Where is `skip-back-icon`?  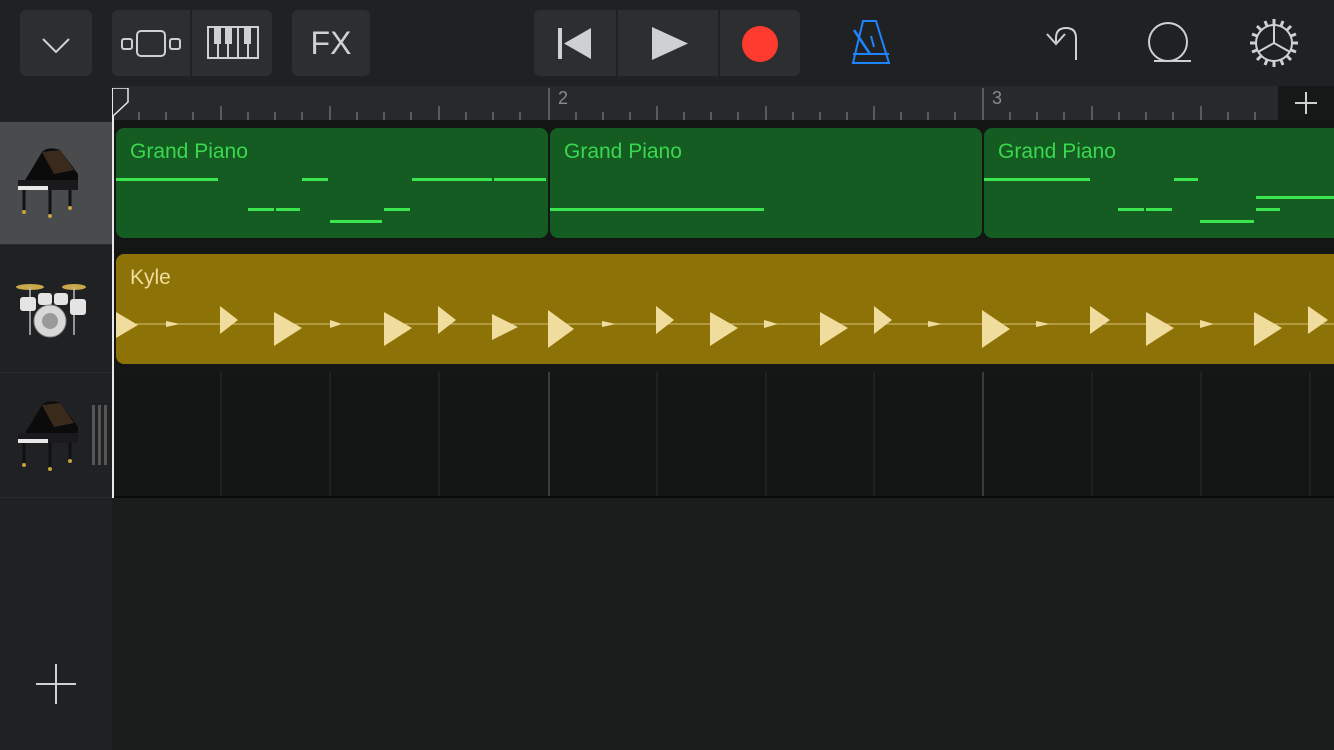
skip-back-icon is located at coordinates (574, 43).